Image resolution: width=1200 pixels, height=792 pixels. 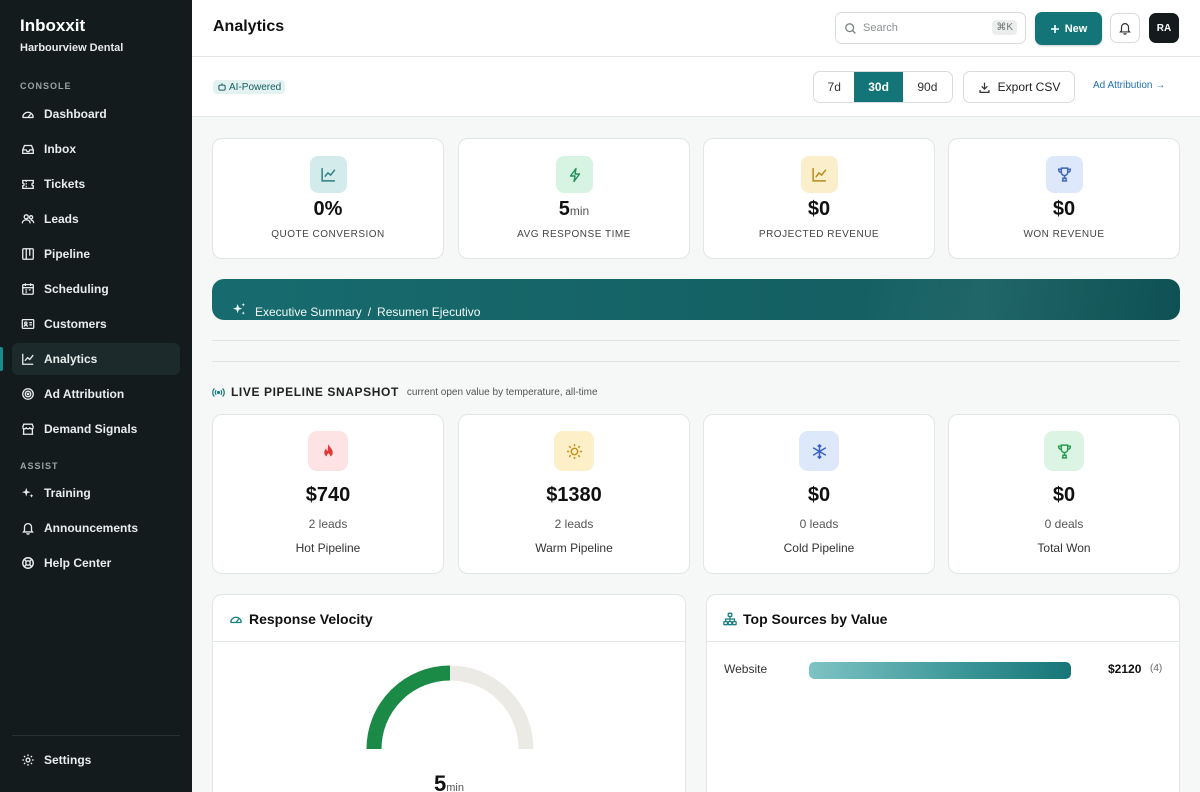 What do you see at coordinates (28, 429) in the screenshot?
I see `storefront-icon` at bounding box center [28, 429].